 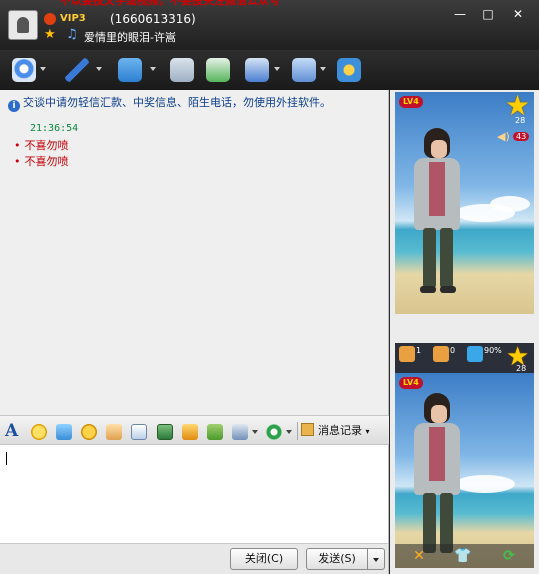 I want to click on gift-icon, so click(x=215, y=432).